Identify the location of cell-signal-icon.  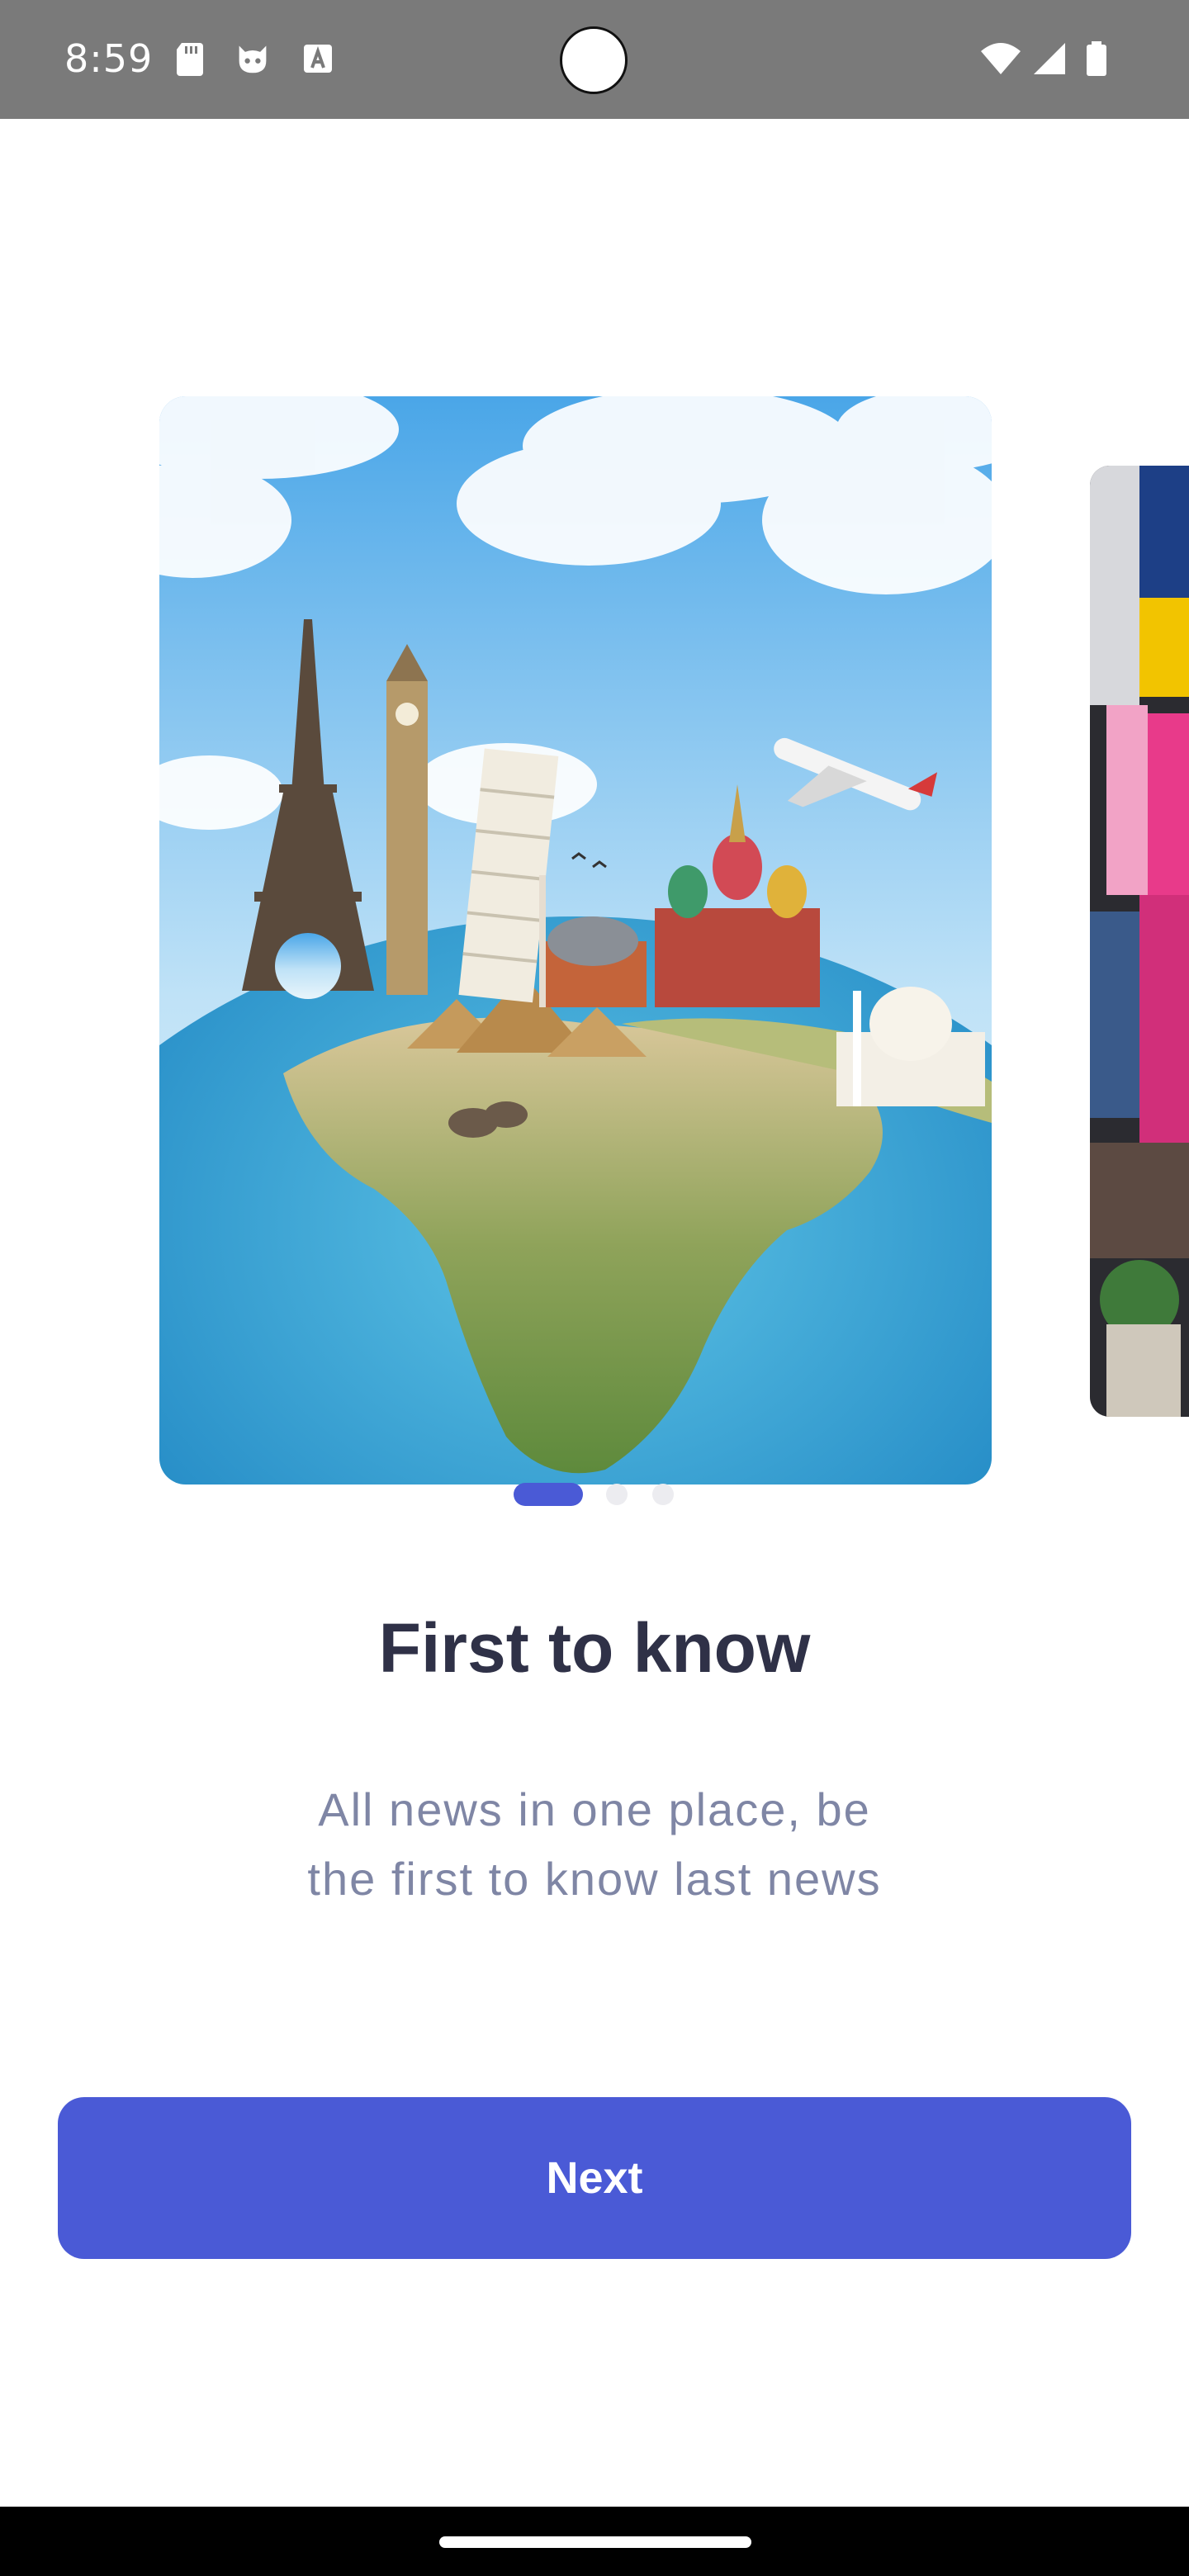
(1049, 58).